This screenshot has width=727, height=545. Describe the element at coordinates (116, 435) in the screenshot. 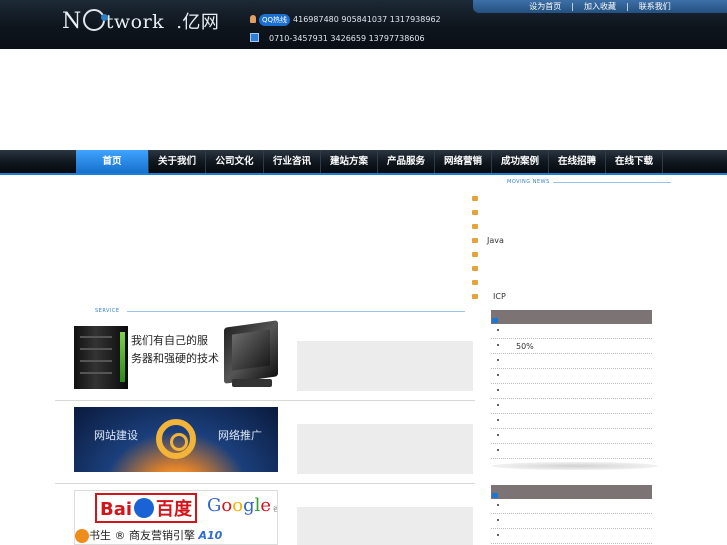

I see `web-building-label: 网站建设` at that location.